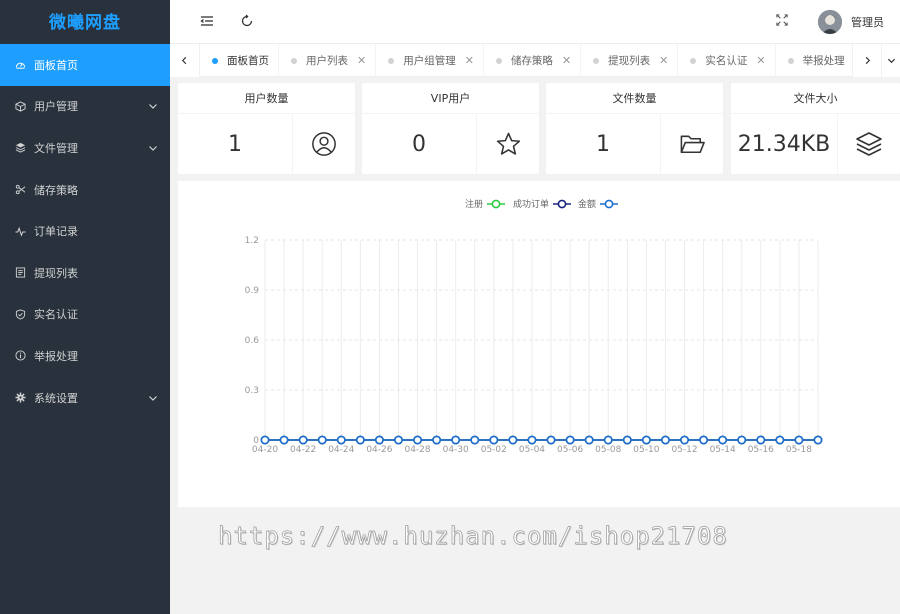 The image size is (900, 614). I want to click on tab-bar: 面板首页用户列表✕用户组管理✕储存策略✕提现列表✕实名认证✕举报处理✕, so click(535, 60).